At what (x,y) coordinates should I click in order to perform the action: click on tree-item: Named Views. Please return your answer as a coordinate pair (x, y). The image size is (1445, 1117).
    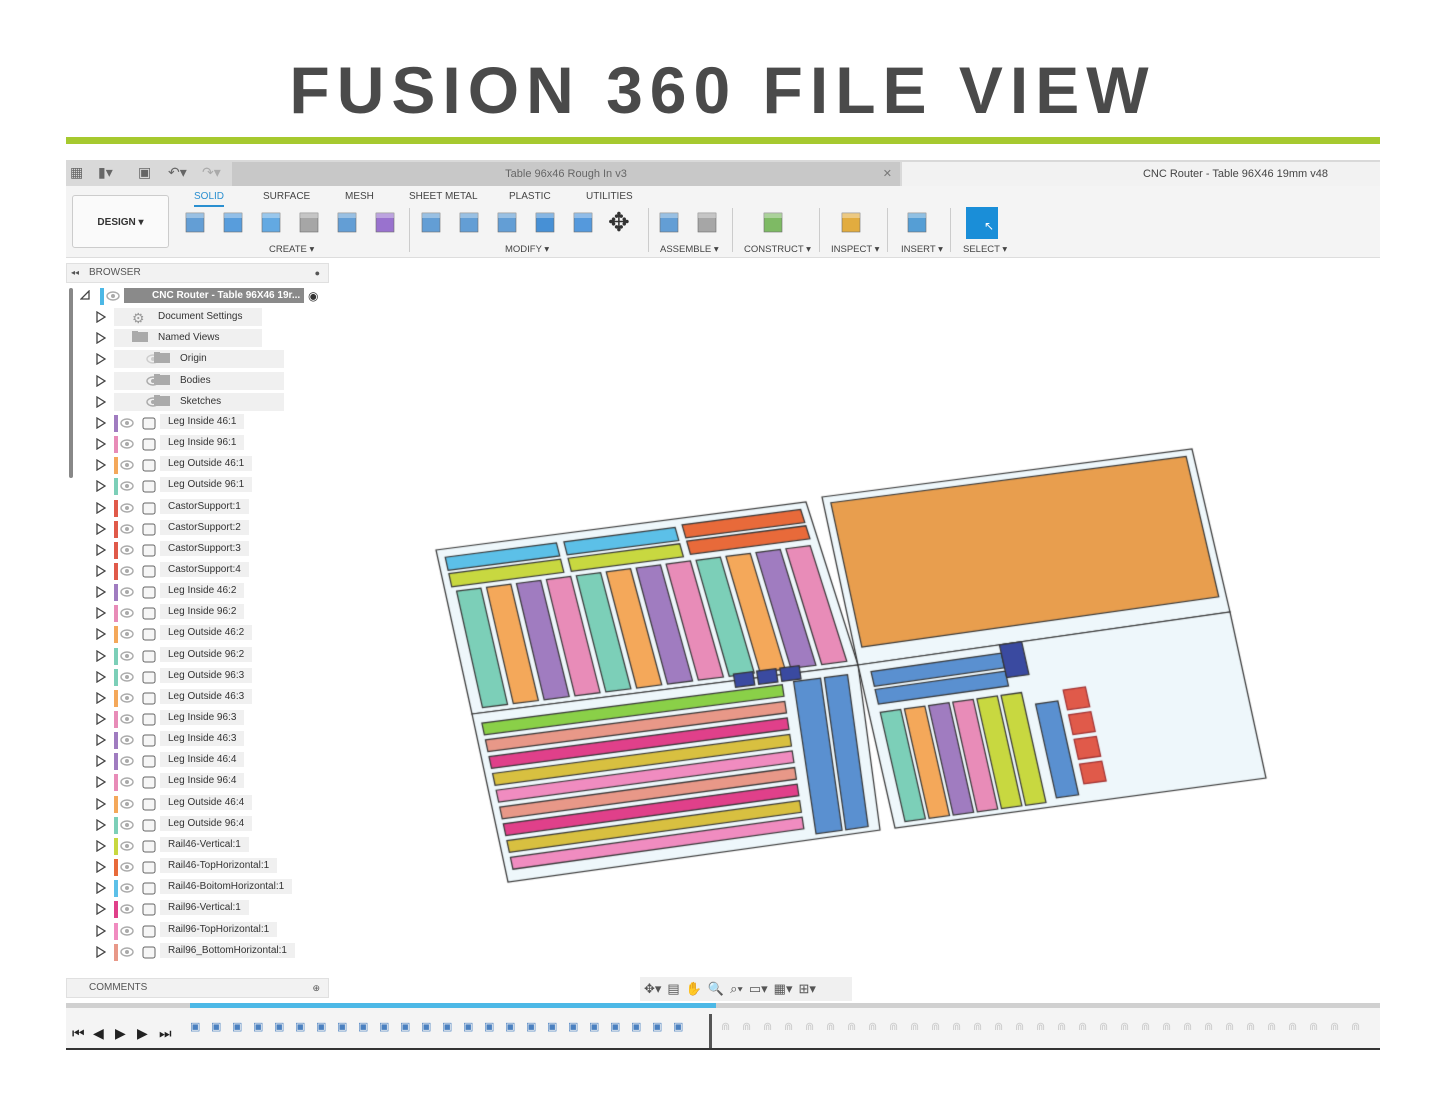
    Looking at the image, I should click on (206, 338).